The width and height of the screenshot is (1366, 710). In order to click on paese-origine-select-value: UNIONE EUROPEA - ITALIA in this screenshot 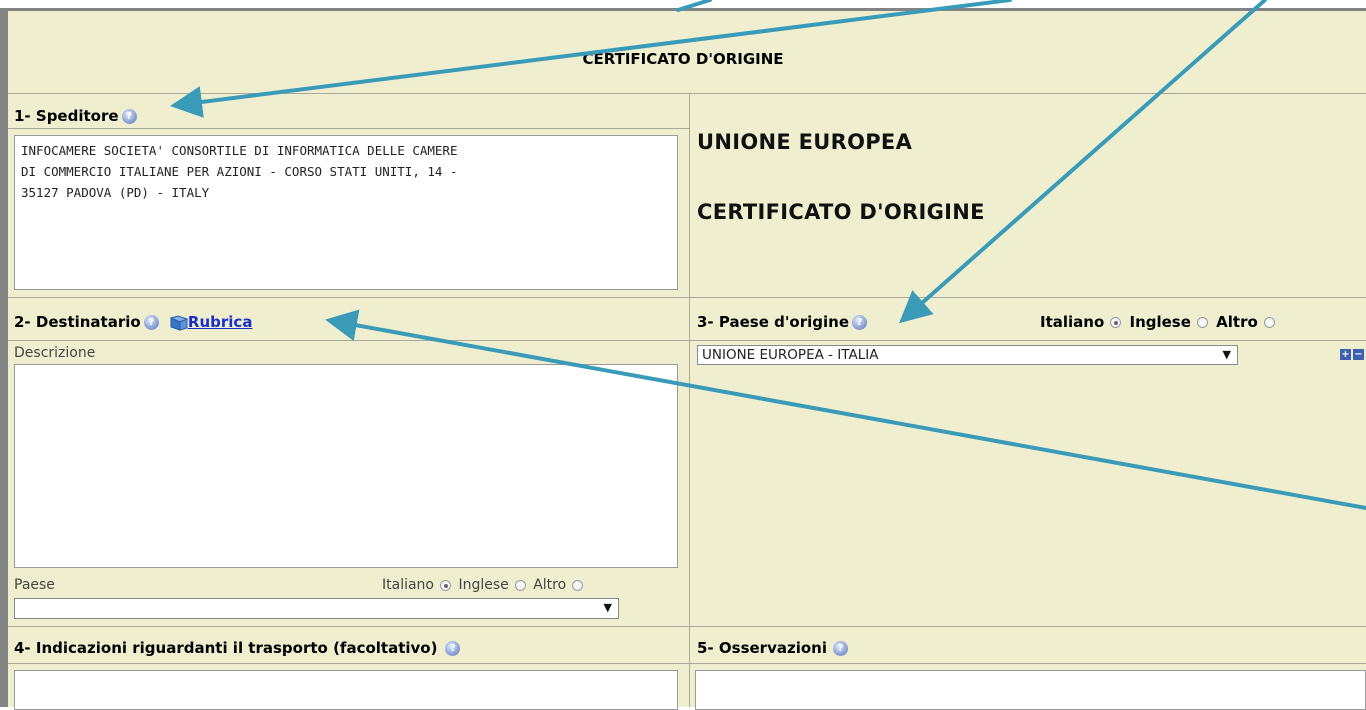, I will do `click(790, 355)`.